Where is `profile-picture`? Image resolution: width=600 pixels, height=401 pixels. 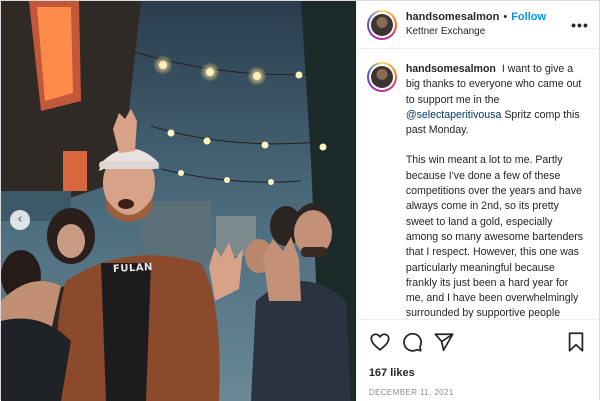
profile-picture is located at coordinates (381, 24).